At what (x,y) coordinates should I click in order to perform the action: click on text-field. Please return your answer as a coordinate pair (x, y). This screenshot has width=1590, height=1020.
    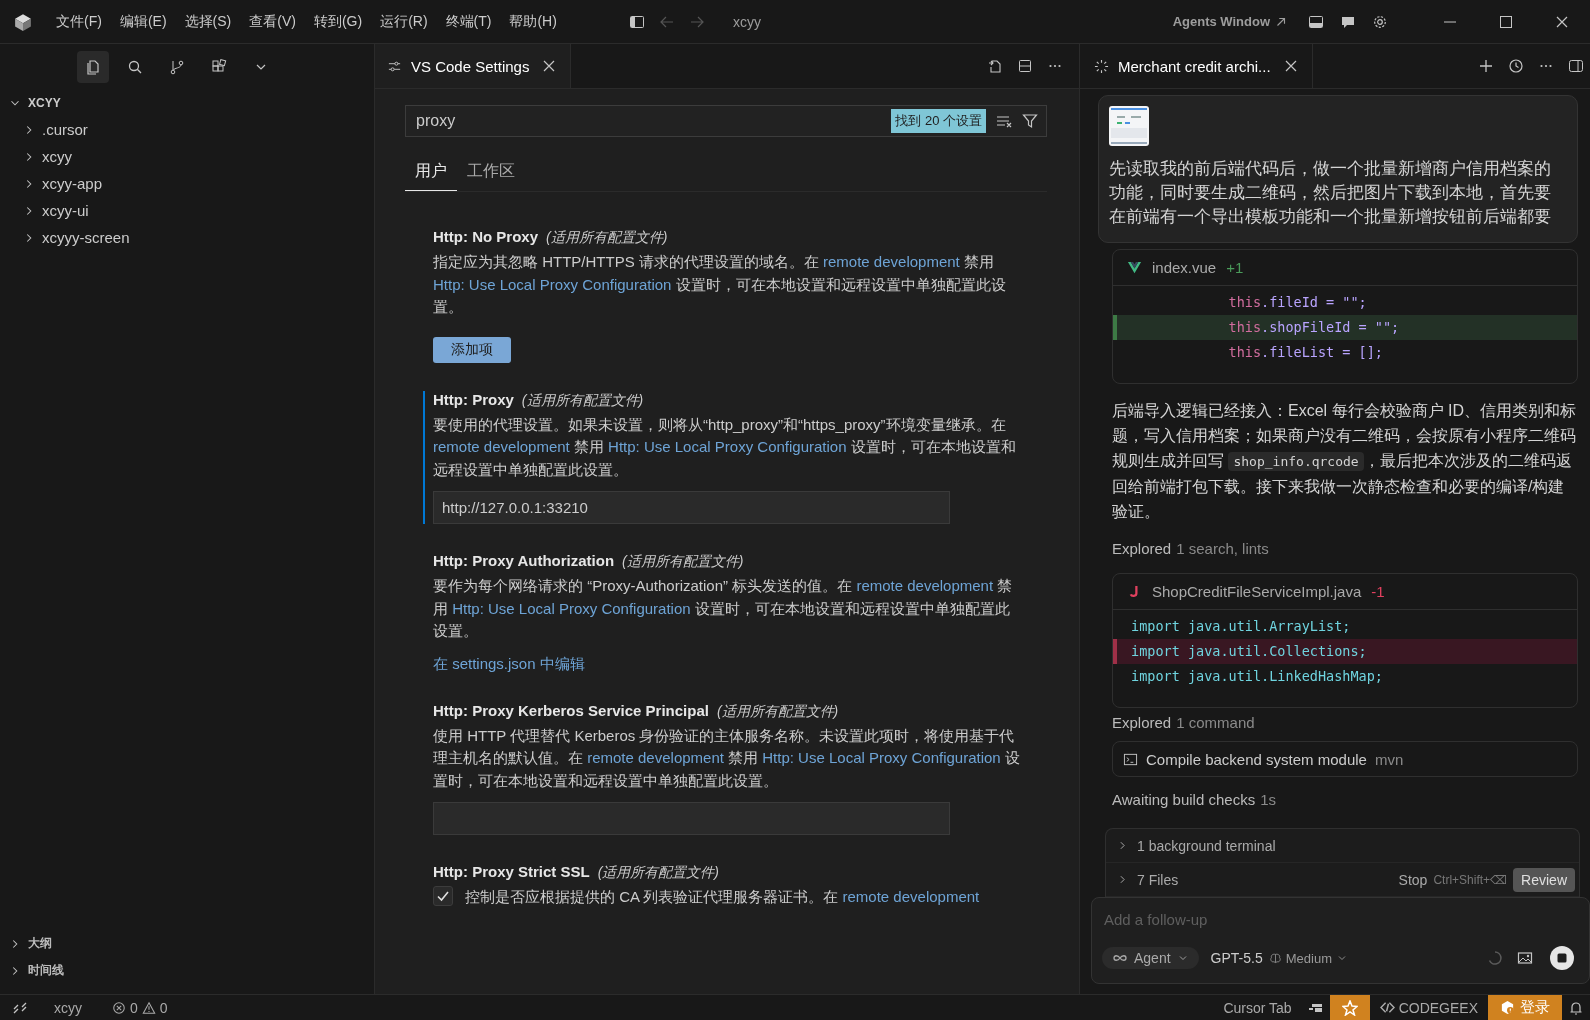
    Looking at the image, I should click on (691, 818).